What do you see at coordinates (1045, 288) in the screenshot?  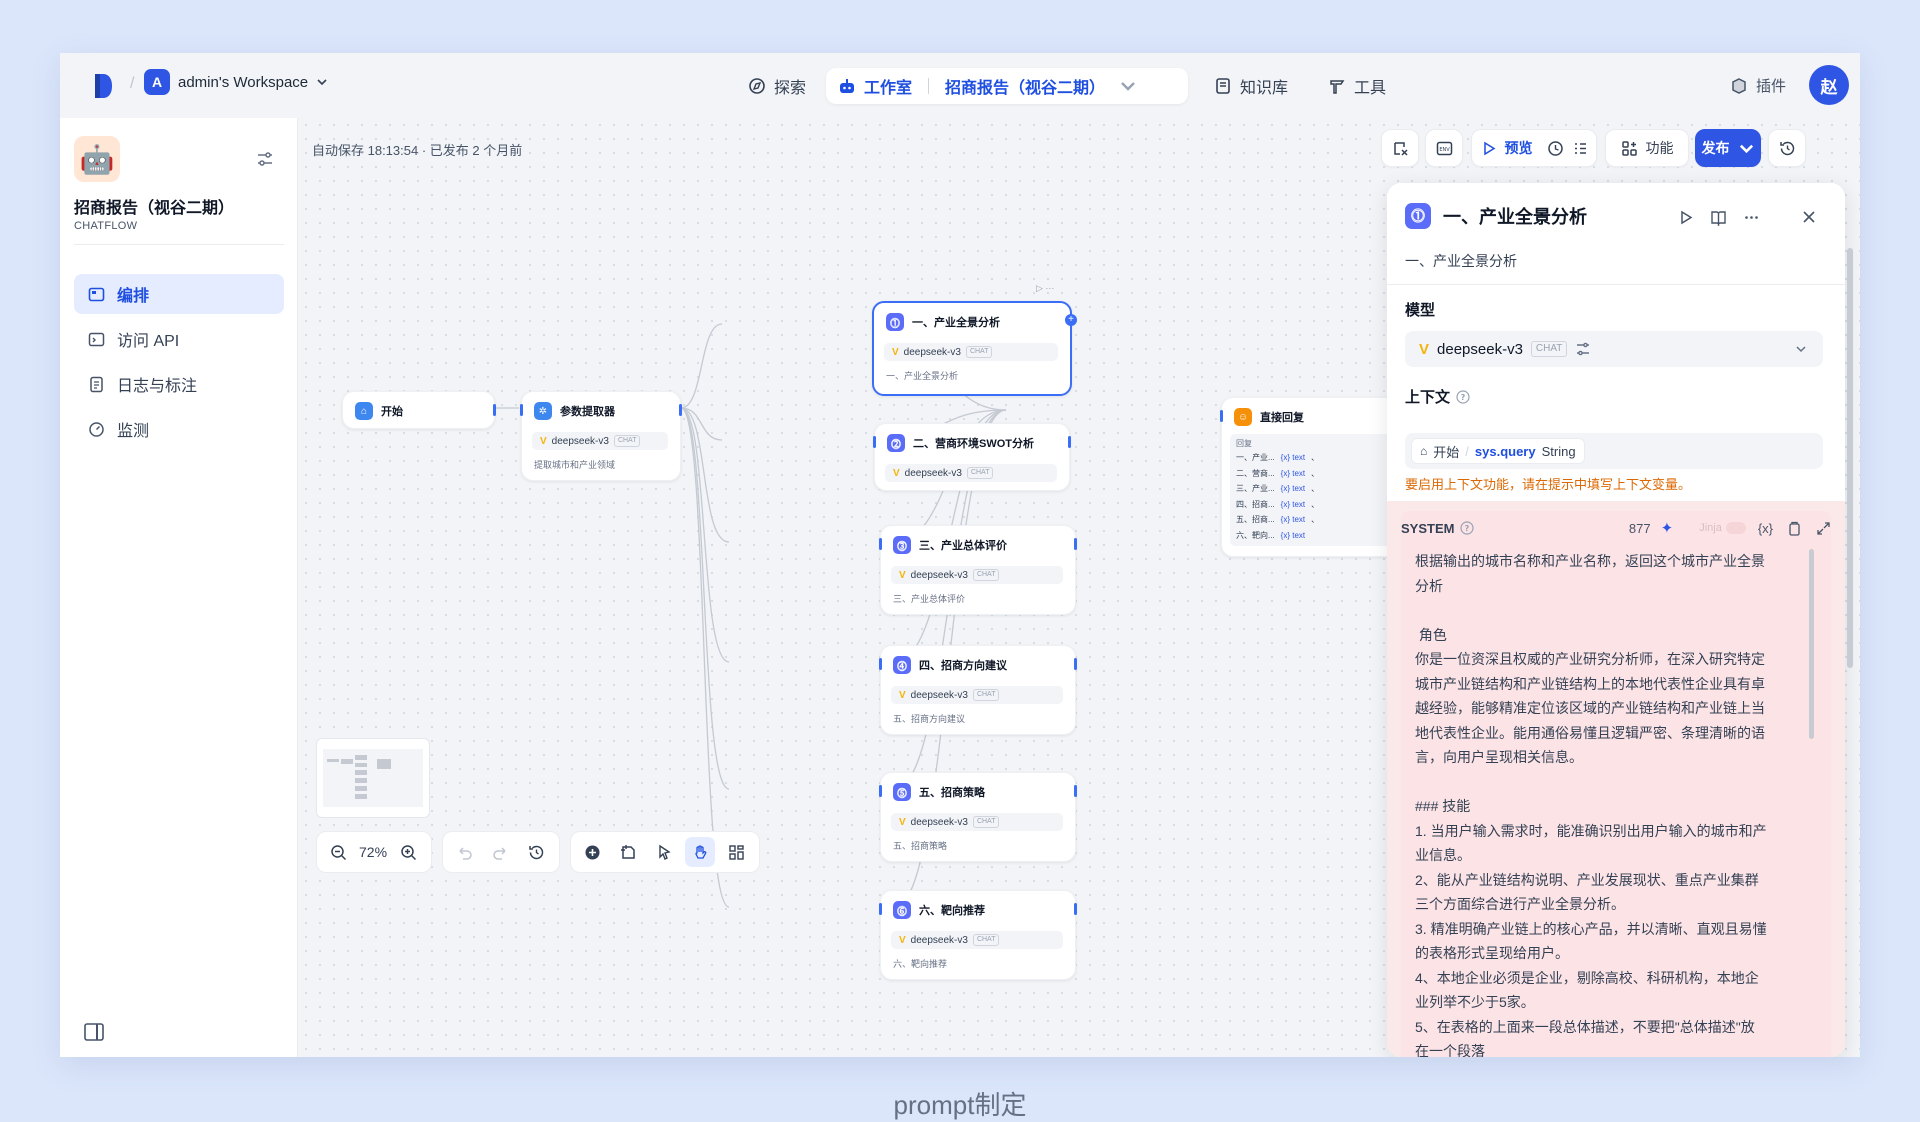 I see `node-mini-actions: ▷ ···` at bounding box center [1045, 288].